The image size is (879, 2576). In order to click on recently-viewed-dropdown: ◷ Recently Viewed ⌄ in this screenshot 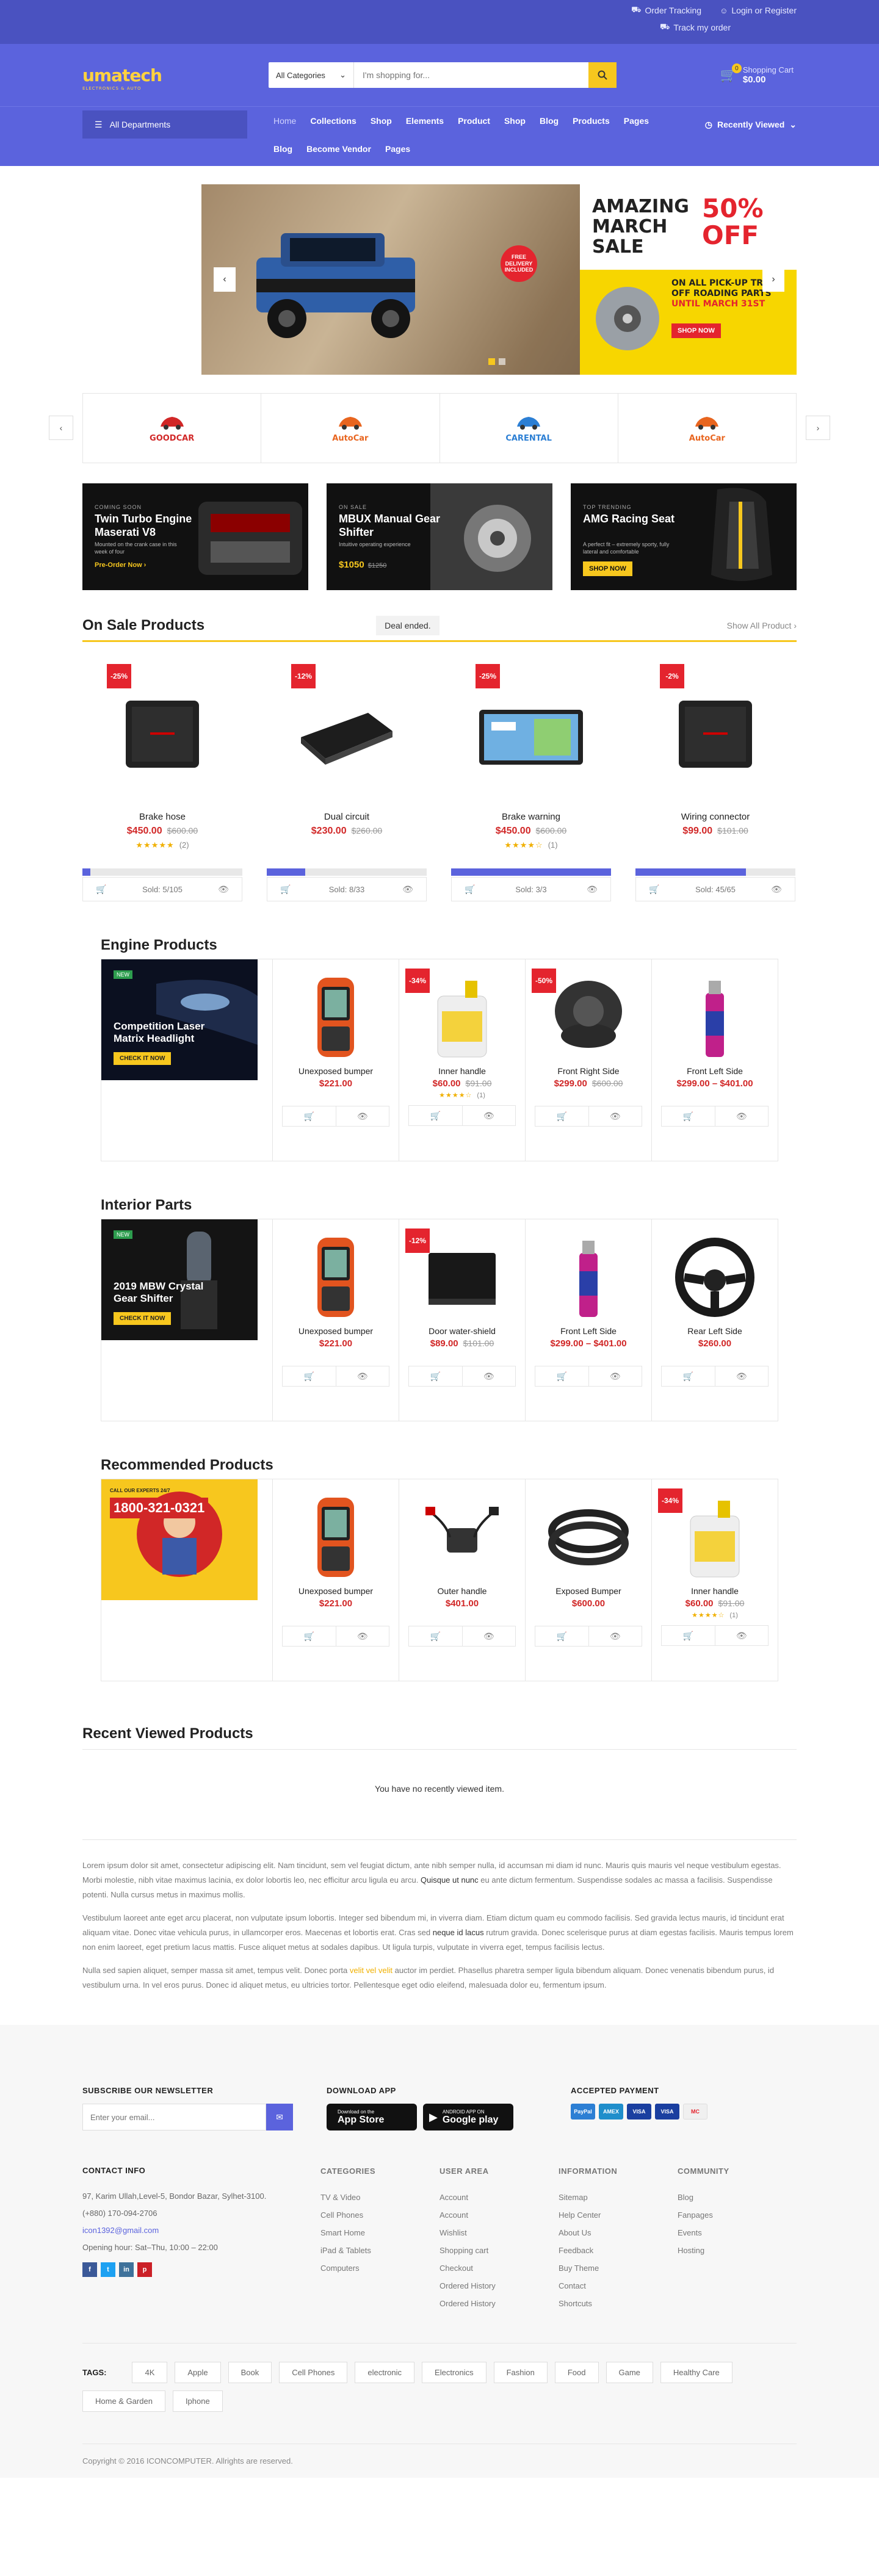, I will do `click(751, 124)`.